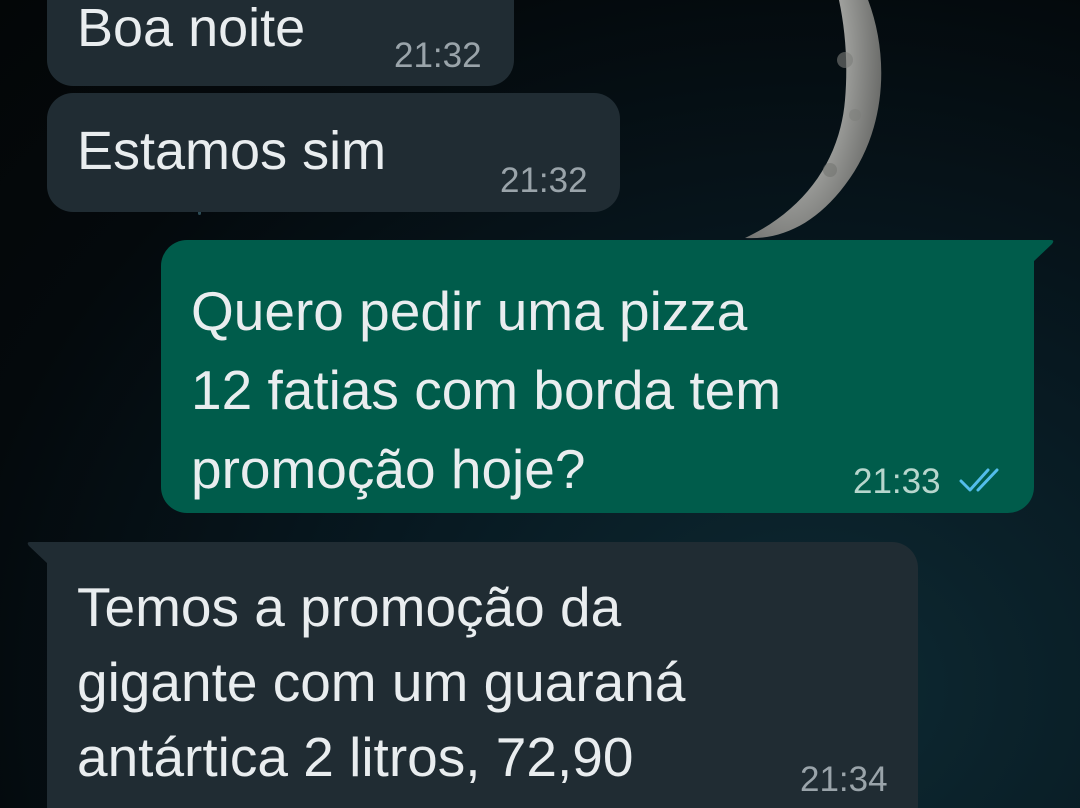  I want to click on message-text: Boa noite, so click(191, 29).